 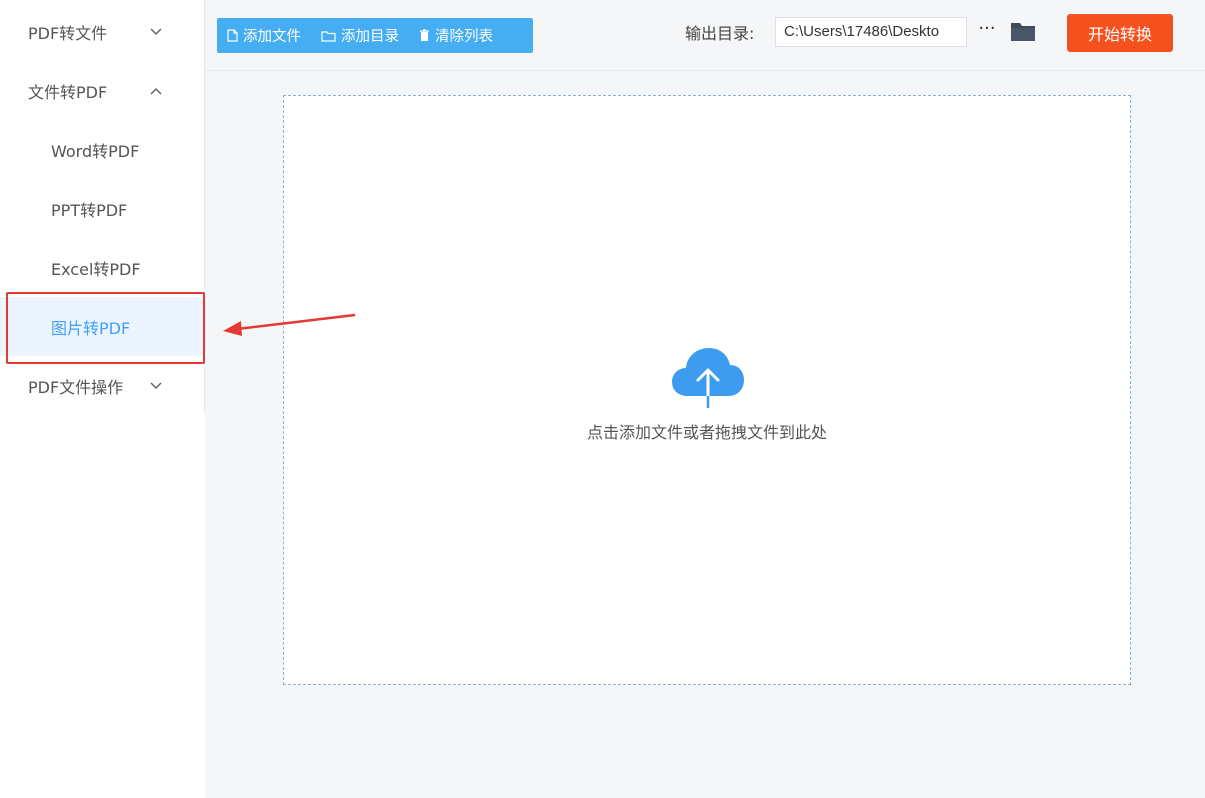 I want to click on menu-group-file-to-pdf: 文件转PDF, so click(x=102, y=90).